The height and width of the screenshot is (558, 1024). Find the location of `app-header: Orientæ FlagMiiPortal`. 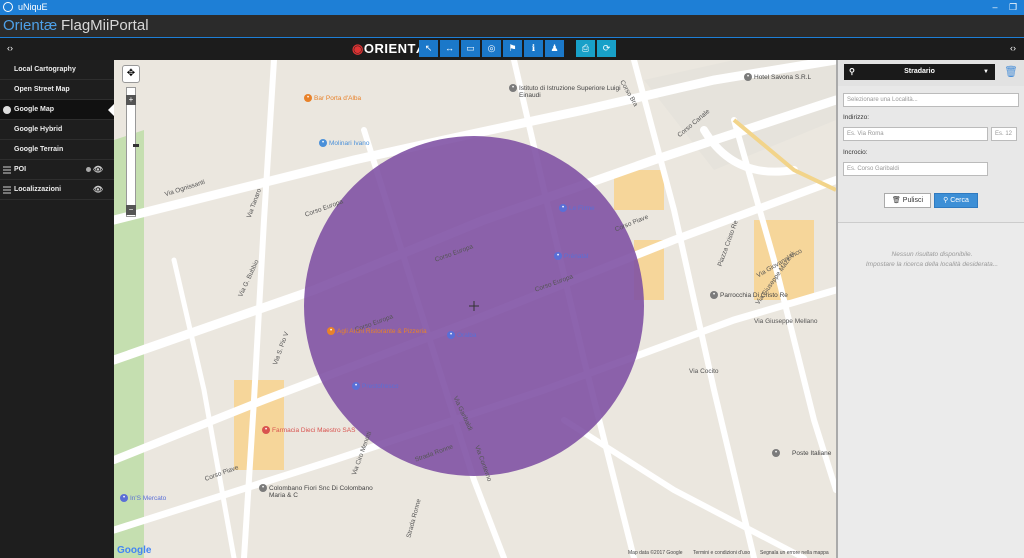

app-header: Orientæ FlagMiiPortal is located at coordinates (512, 26).